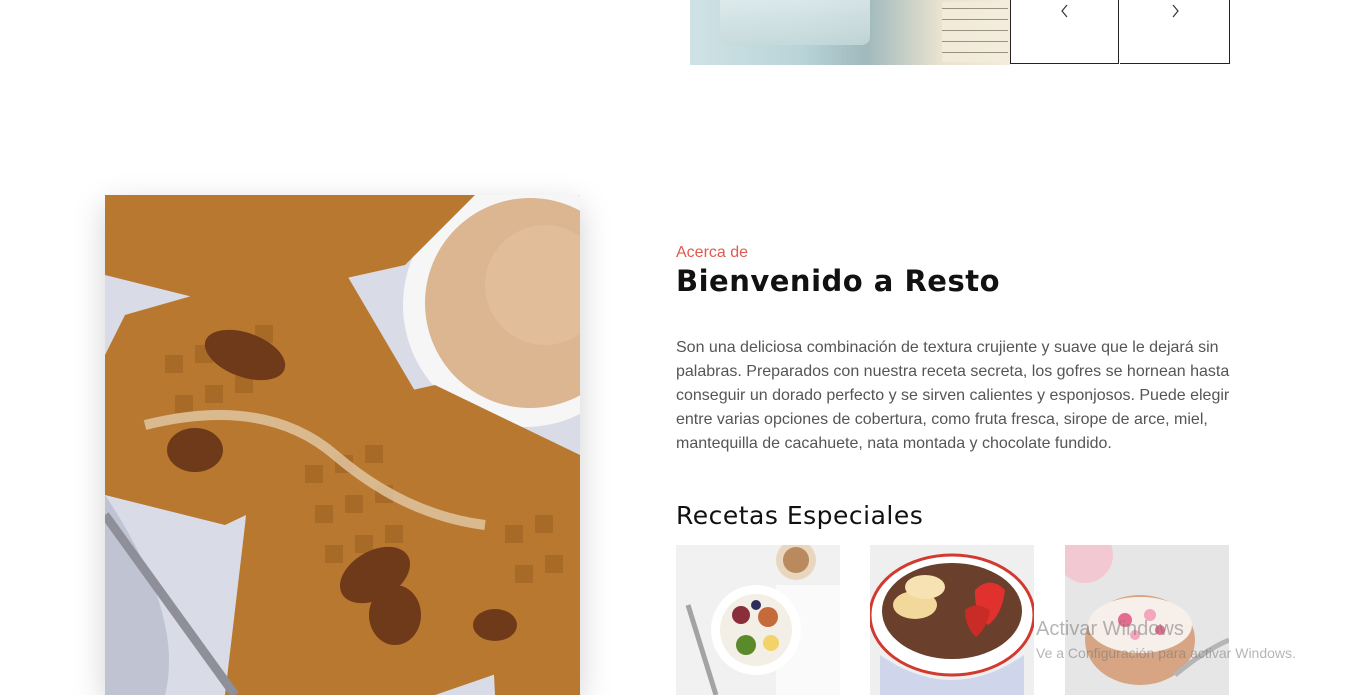 Image resolution: width=1349 pixels, height=695 pixels. I want to click on photo-book-page, so click(975, 32).